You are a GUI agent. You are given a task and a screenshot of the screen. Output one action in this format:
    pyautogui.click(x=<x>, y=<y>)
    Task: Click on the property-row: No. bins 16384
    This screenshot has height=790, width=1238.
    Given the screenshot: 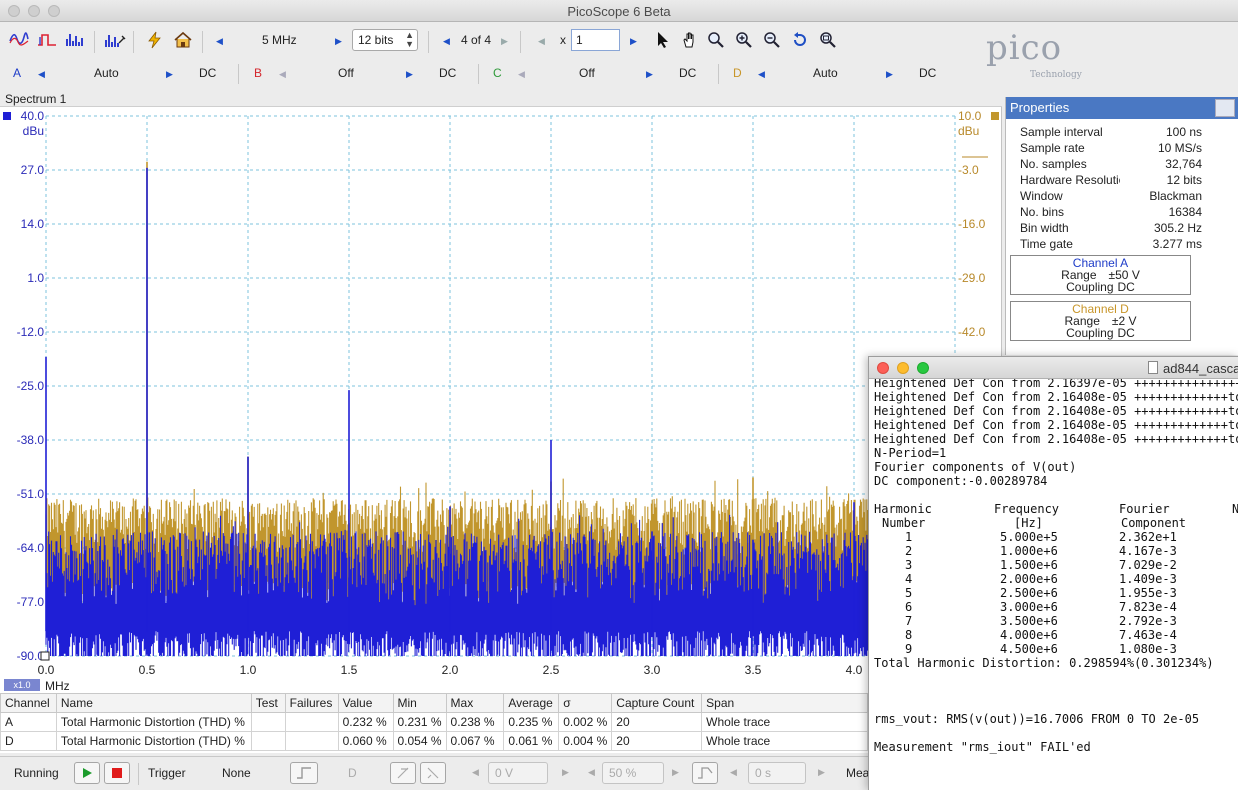 What is the action you would take?
    pyautogui.click(x=1111, y=213)
    